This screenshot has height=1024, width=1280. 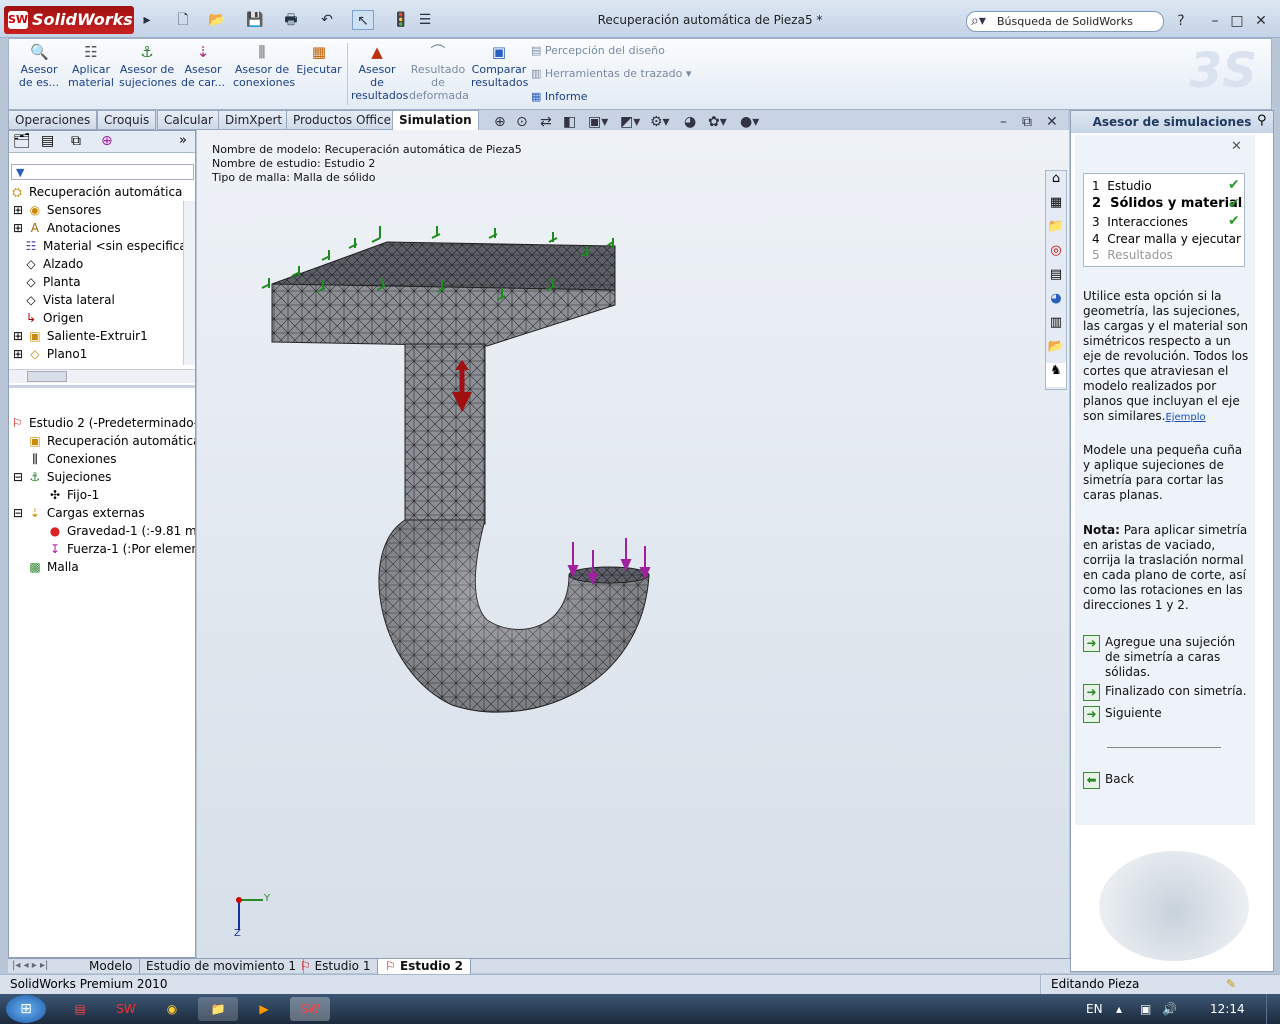 I want to click on section-view-icon: ◧, so click(x=569, y=122).